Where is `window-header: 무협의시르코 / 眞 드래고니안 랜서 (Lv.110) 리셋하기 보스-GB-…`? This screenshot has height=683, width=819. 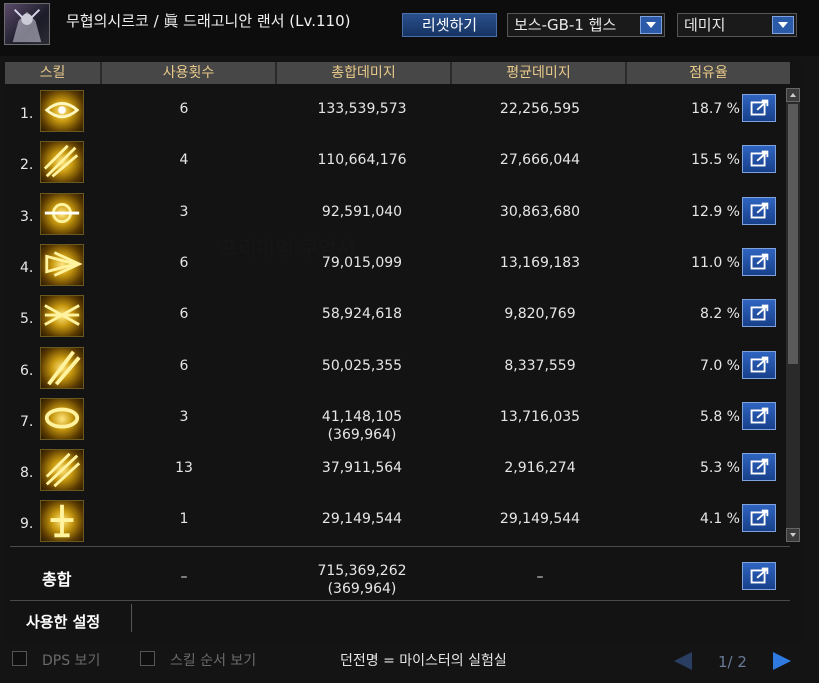 window-header: 무협의시르코 / 眞 드래고니안 랜서 (Lv.110) 리셋하기 보스-GB-… is located at coordinates (409, 28).